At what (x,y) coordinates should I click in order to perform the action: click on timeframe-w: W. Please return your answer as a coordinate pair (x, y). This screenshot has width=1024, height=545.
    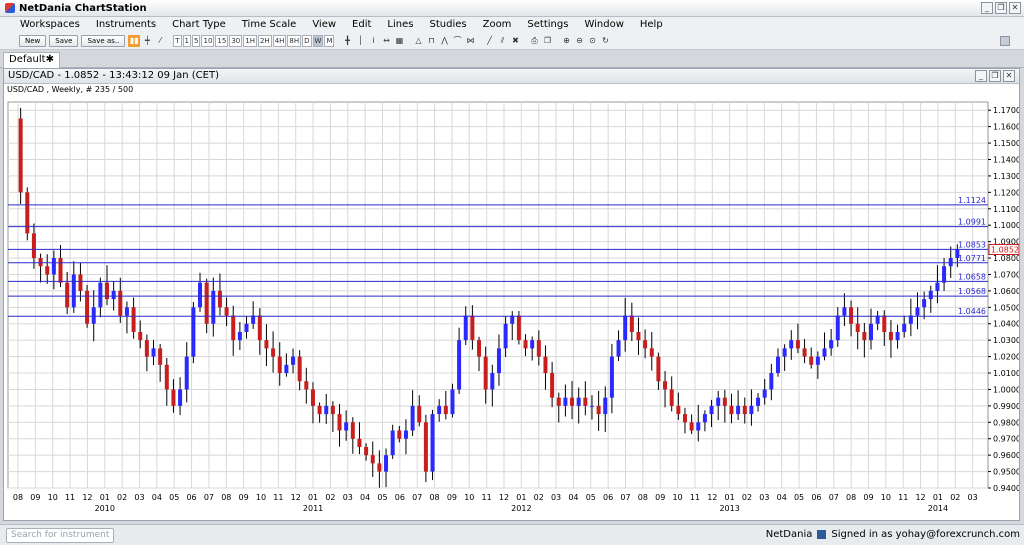
    Looking at the image, I should click on (318, 41).